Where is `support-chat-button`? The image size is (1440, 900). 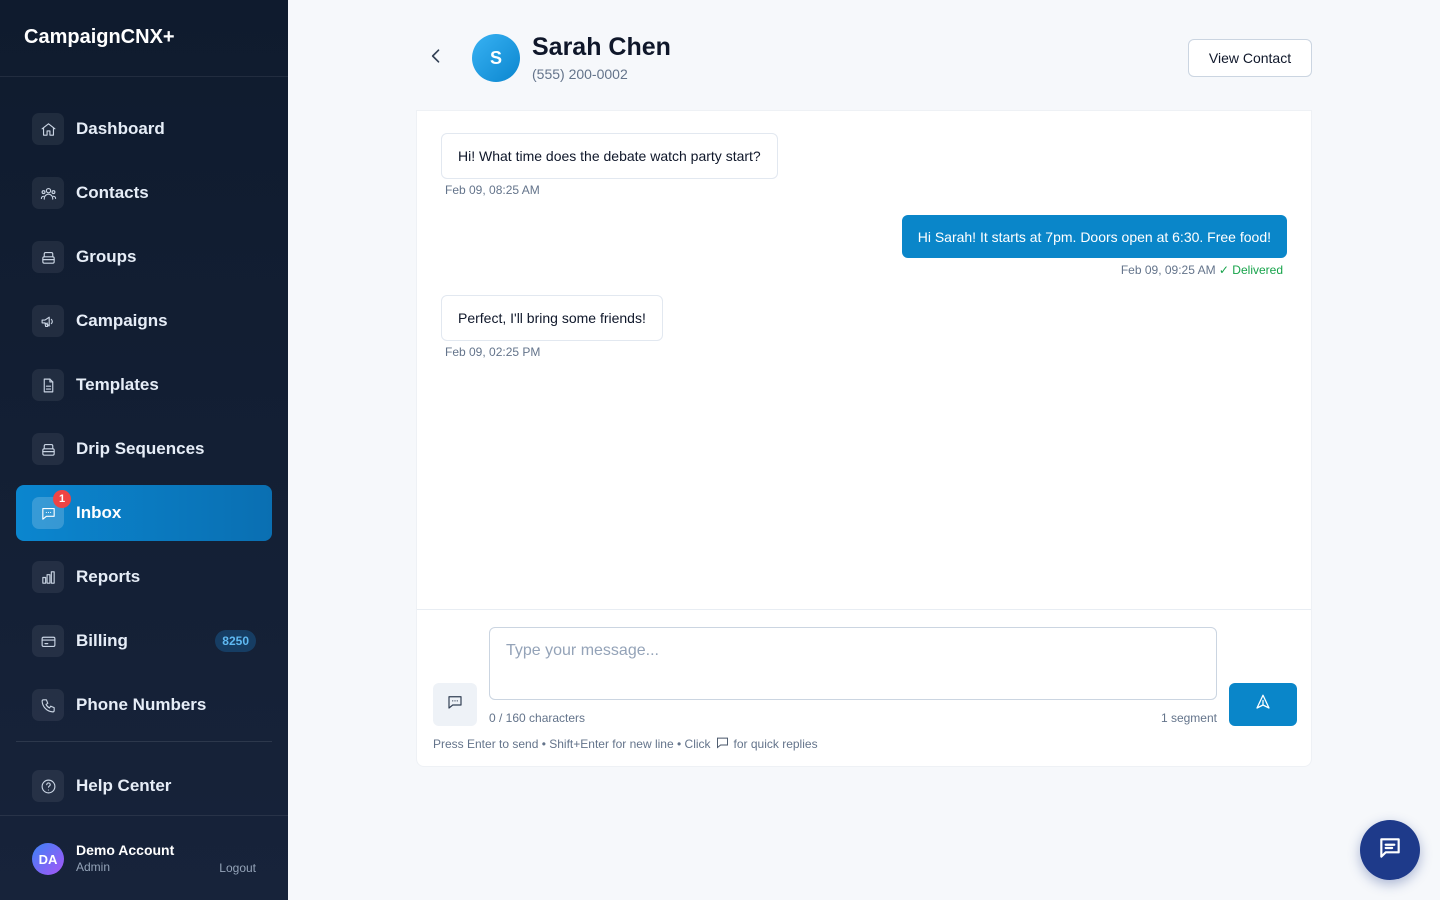
support-chat-button is located at coordinates (1390, 850).